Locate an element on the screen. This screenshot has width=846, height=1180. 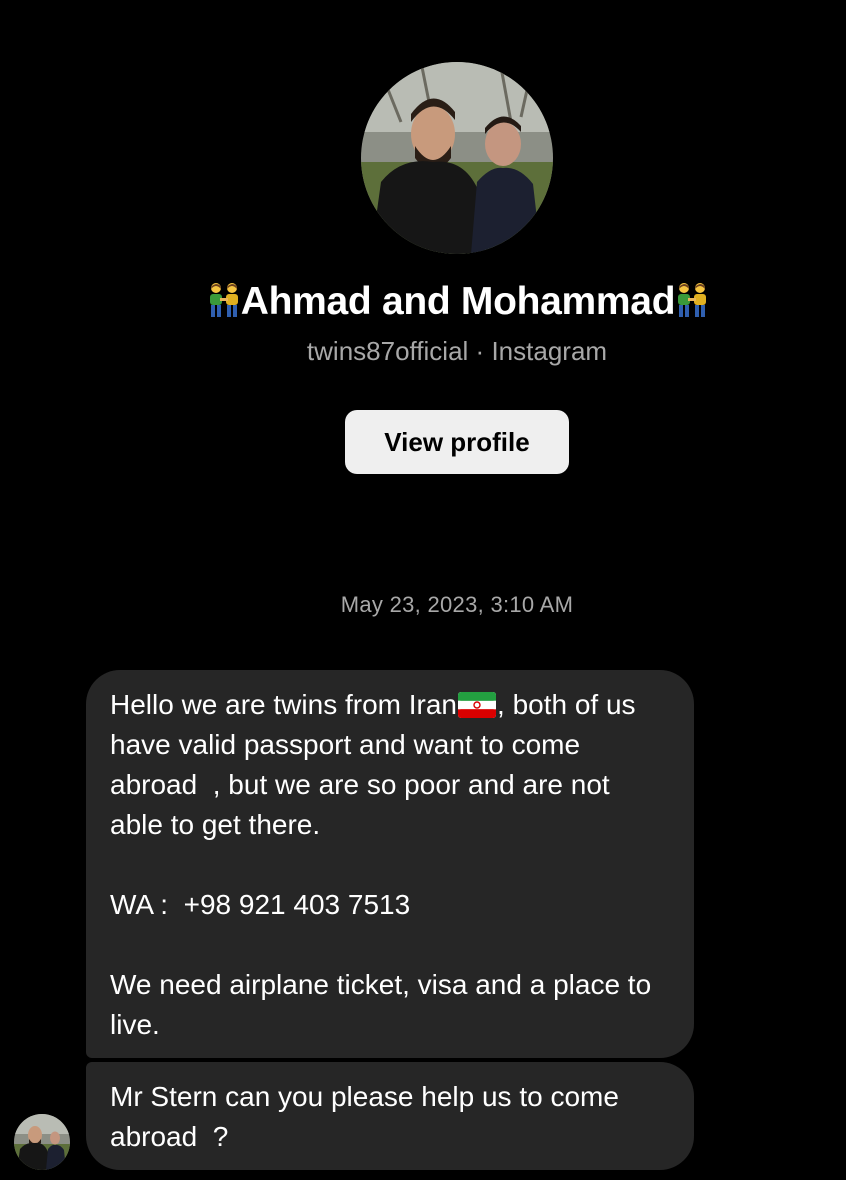
profile-handle-line: twins87official · Instagram is located at coordinates (423, 351).